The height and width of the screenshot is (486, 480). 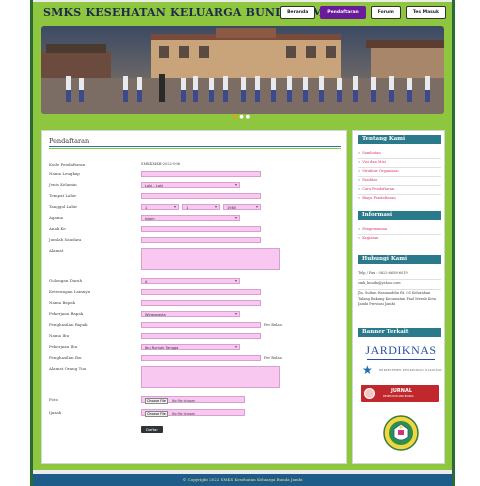 What do you see at coordinates (190, 314) in the screenshot?
I see `pekerjaan-bapak-select: Wiraswasta` at bounding box center [190, 314].